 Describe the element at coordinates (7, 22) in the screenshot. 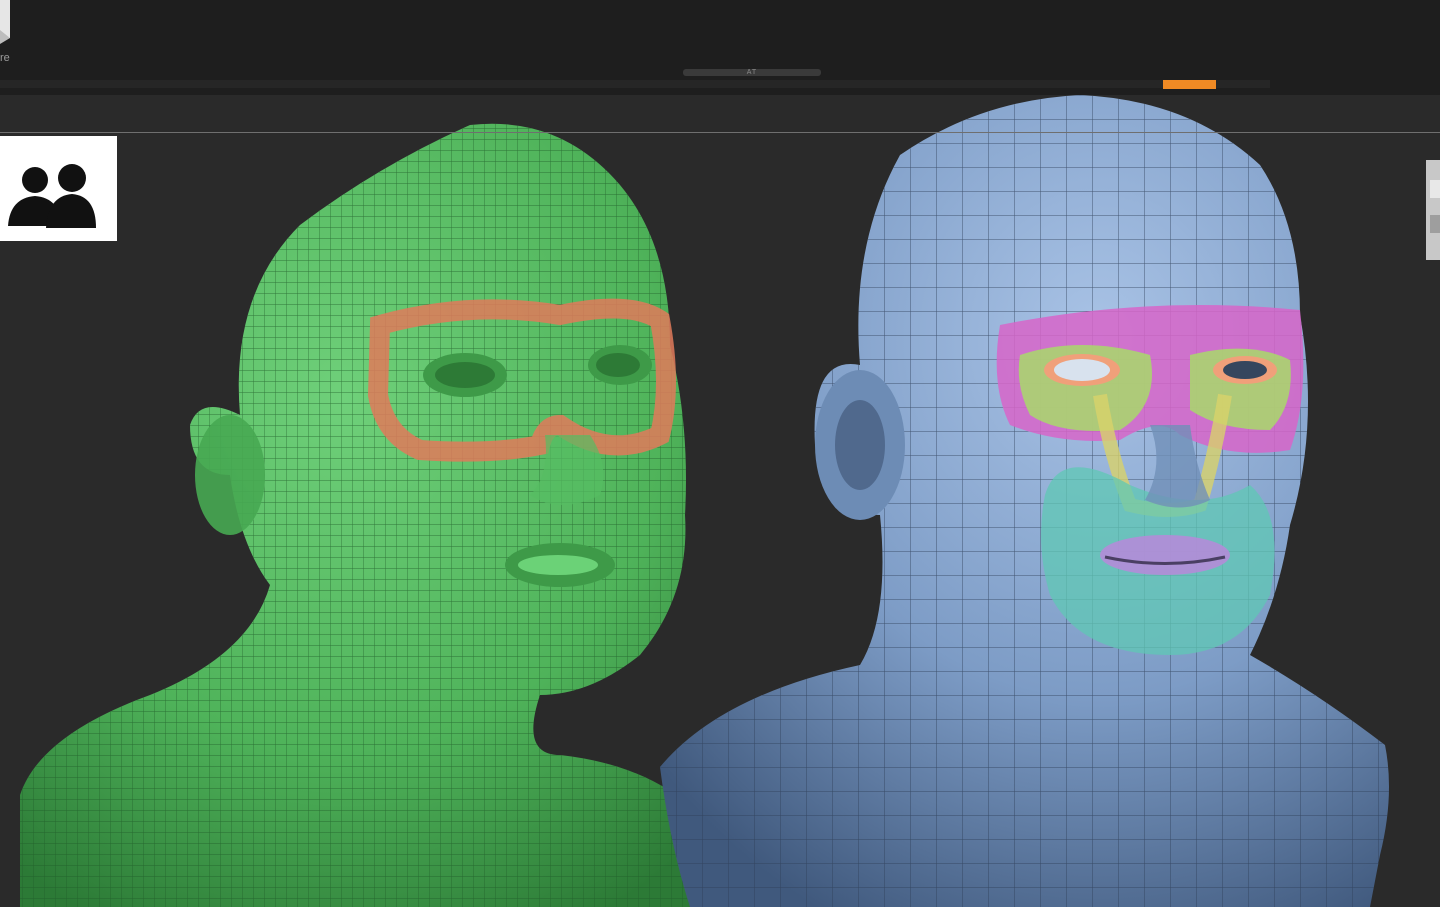

I see `tool-icon` at that location.